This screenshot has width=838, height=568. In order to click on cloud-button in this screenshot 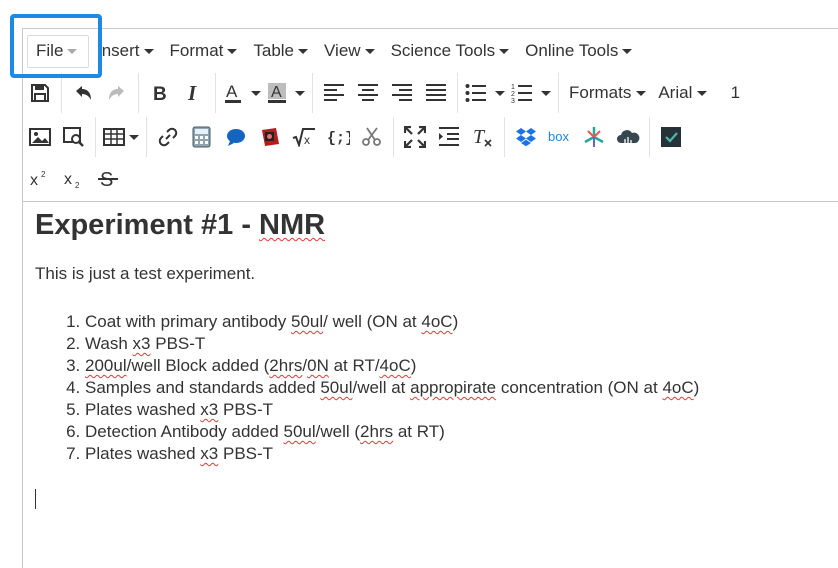, I will do `click(628, 137)`.